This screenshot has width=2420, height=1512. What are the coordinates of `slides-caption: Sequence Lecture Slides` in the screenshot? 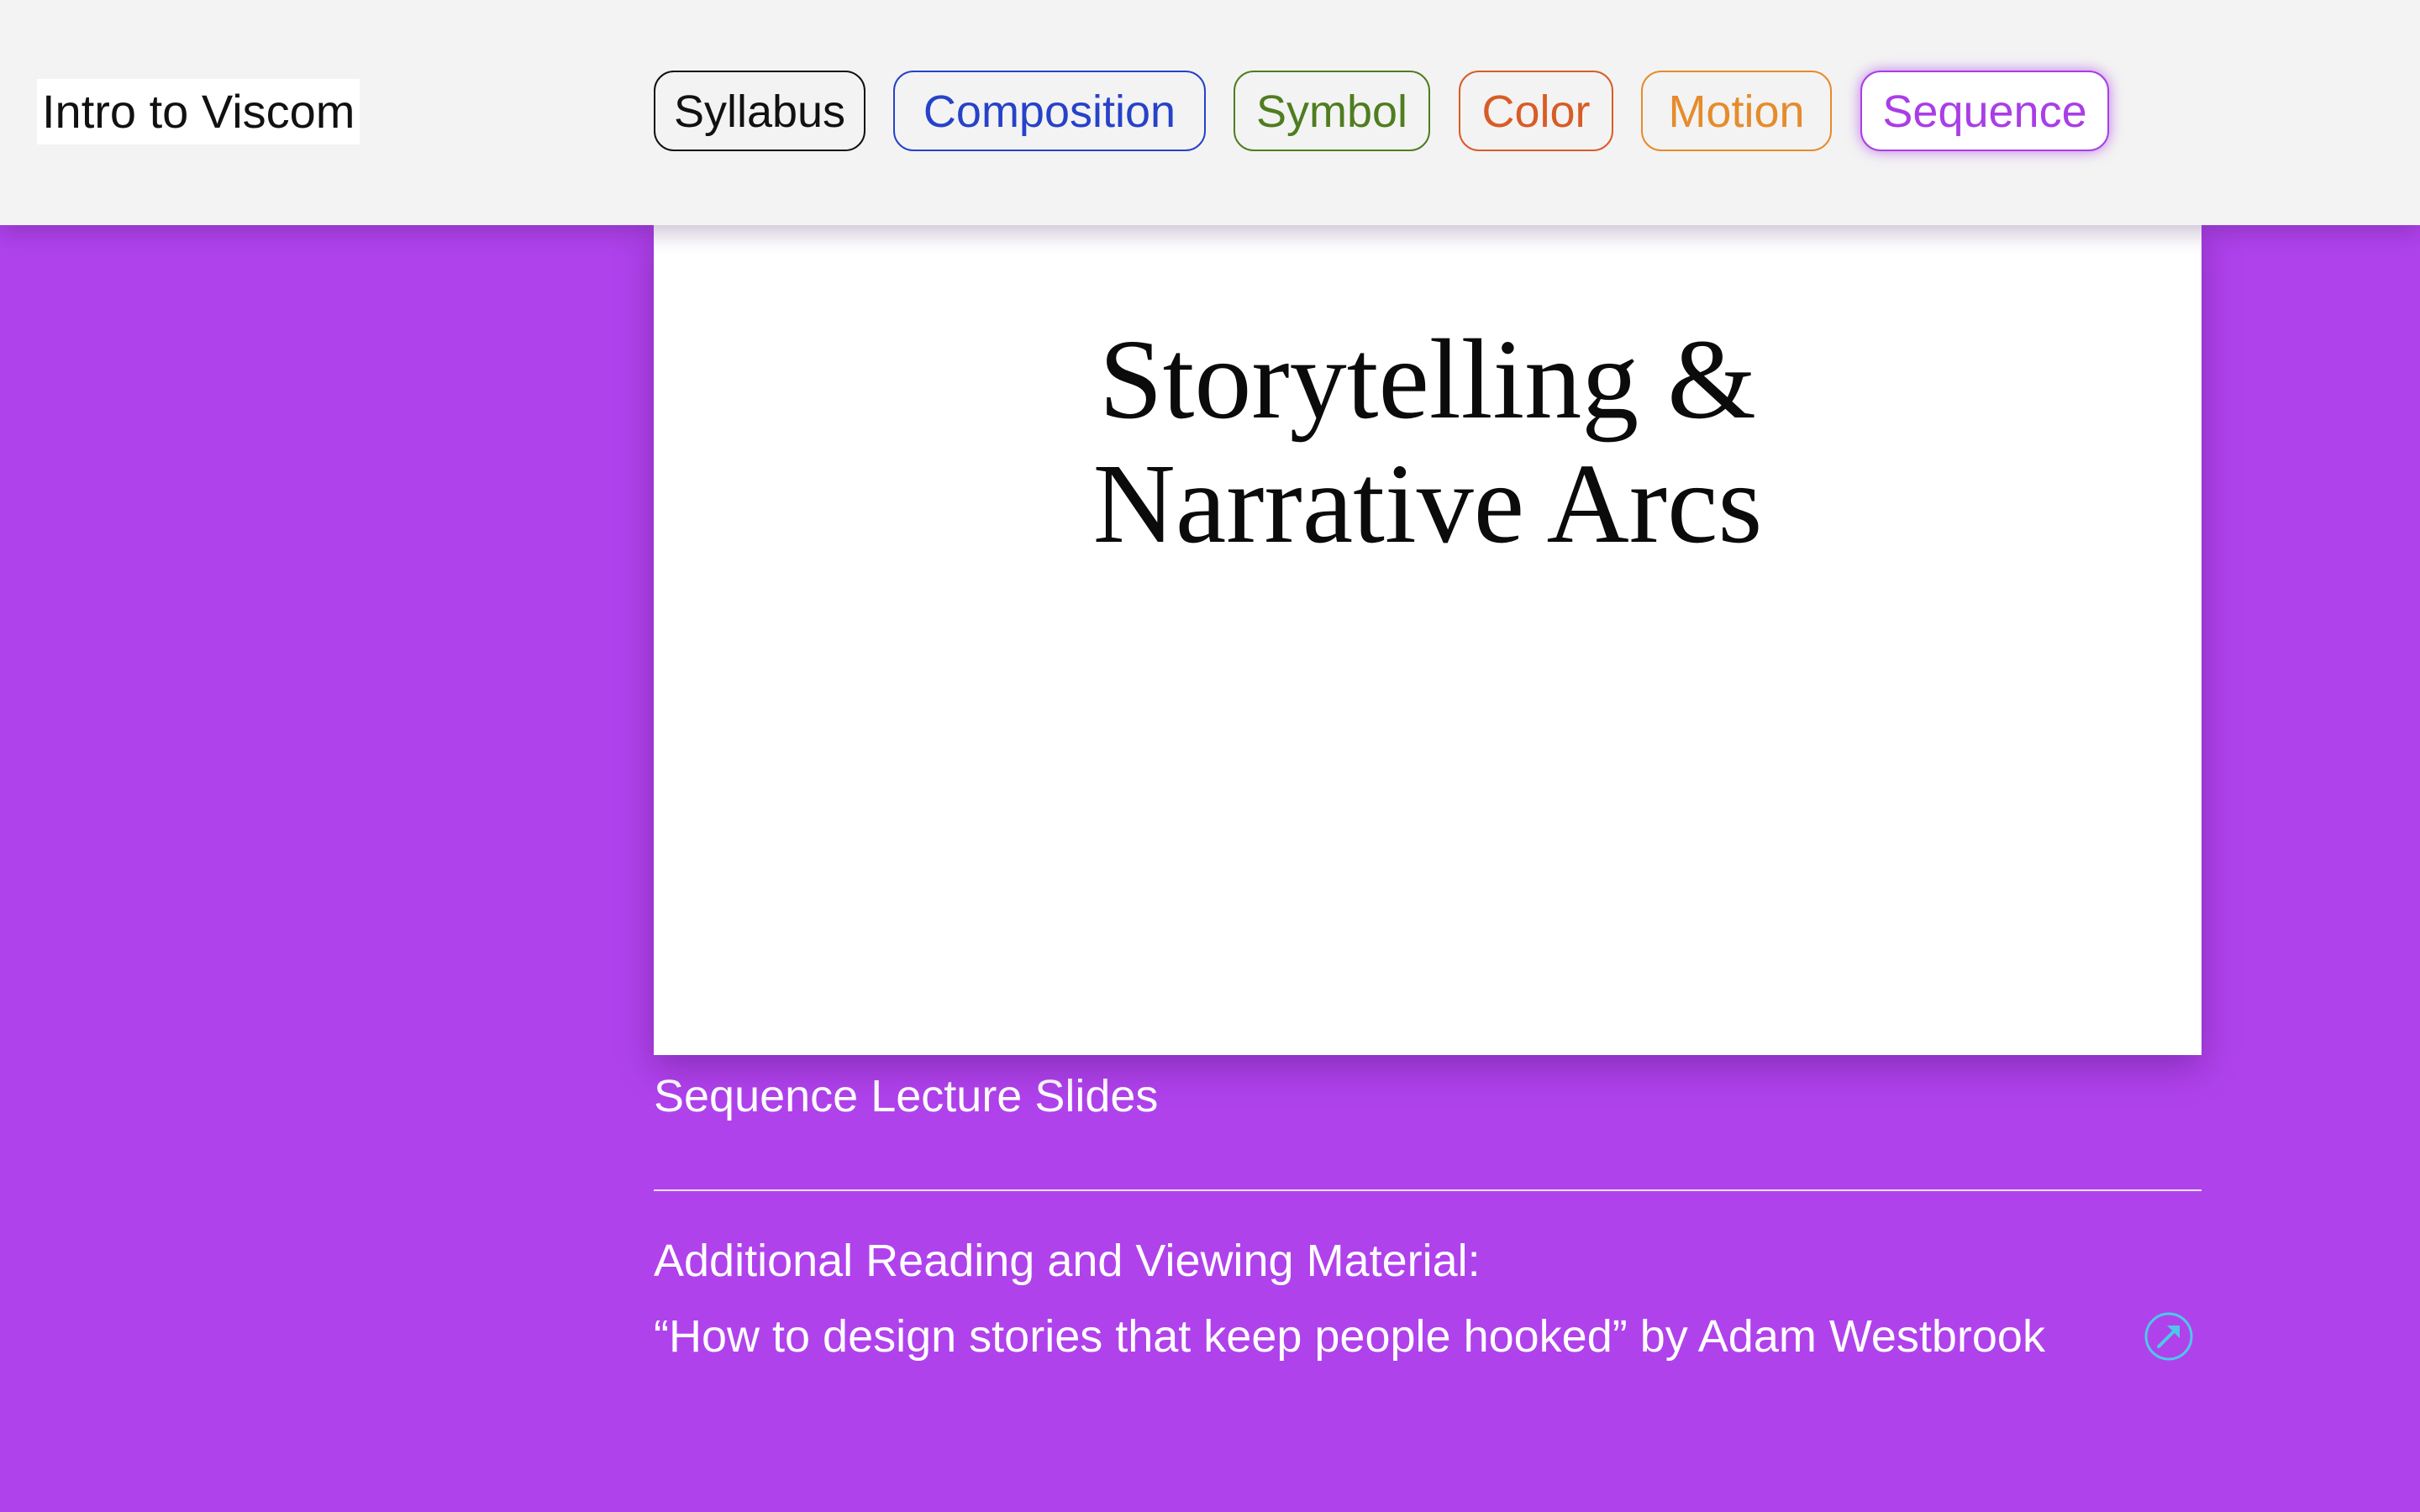 It's located at (906, 1096).